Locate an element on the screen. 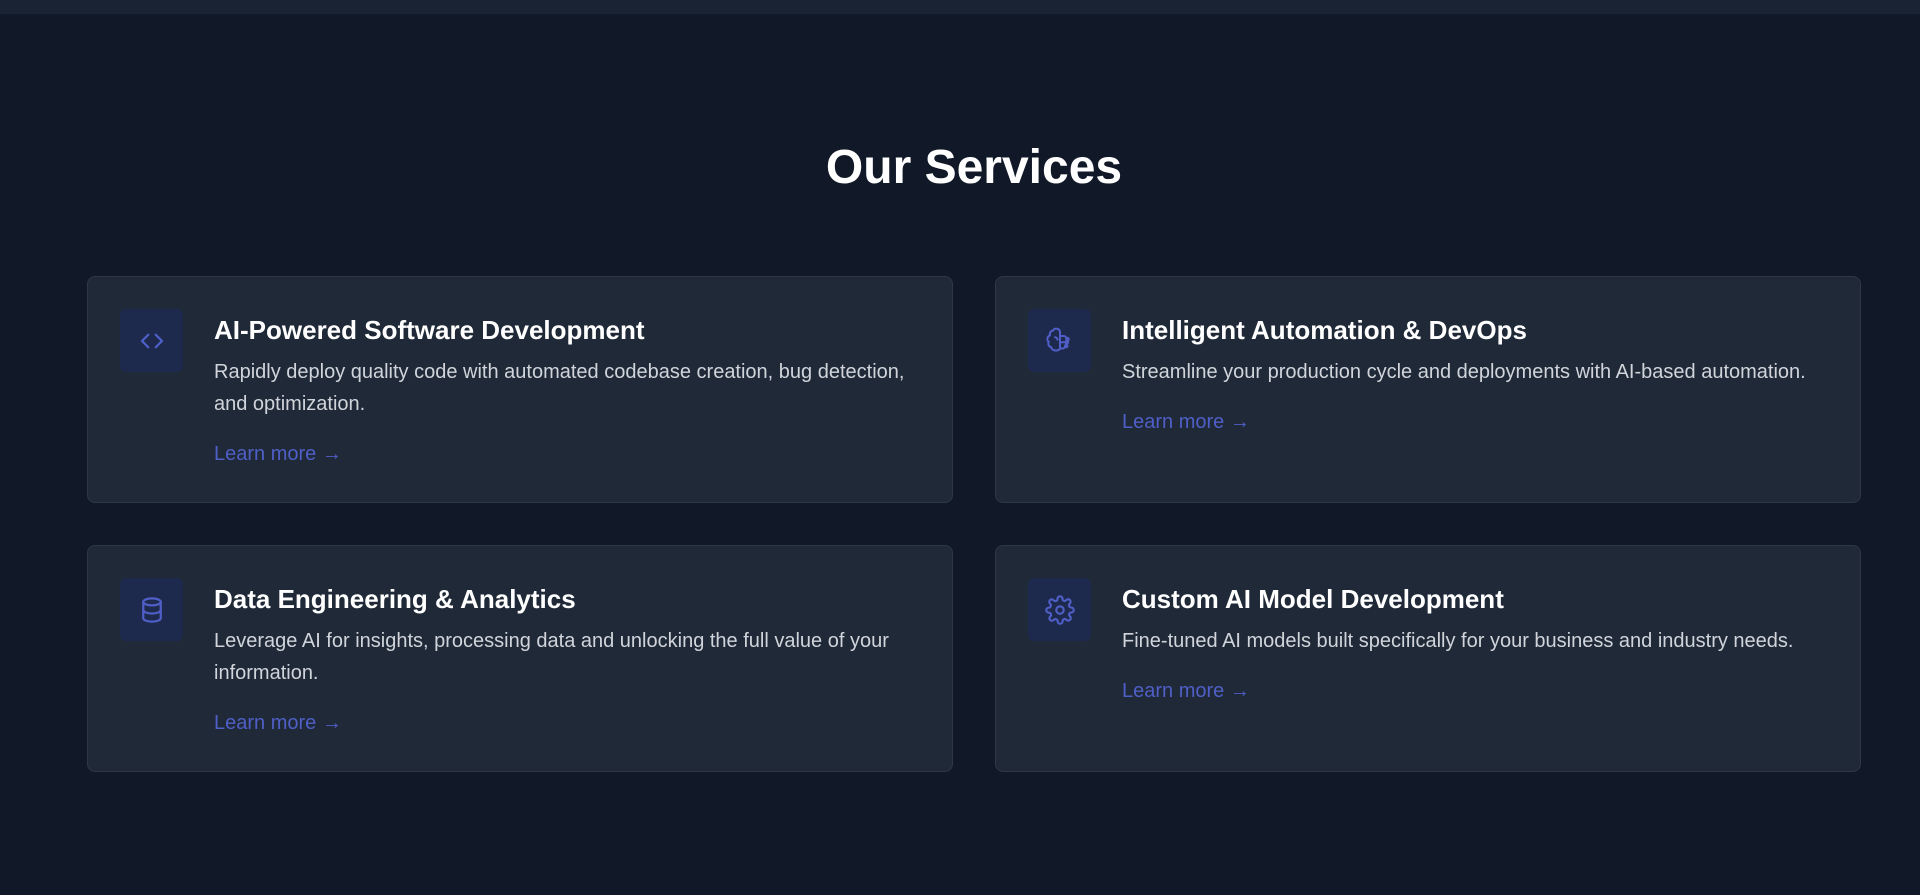  brain-icon is located at coordinates (1059, 340).